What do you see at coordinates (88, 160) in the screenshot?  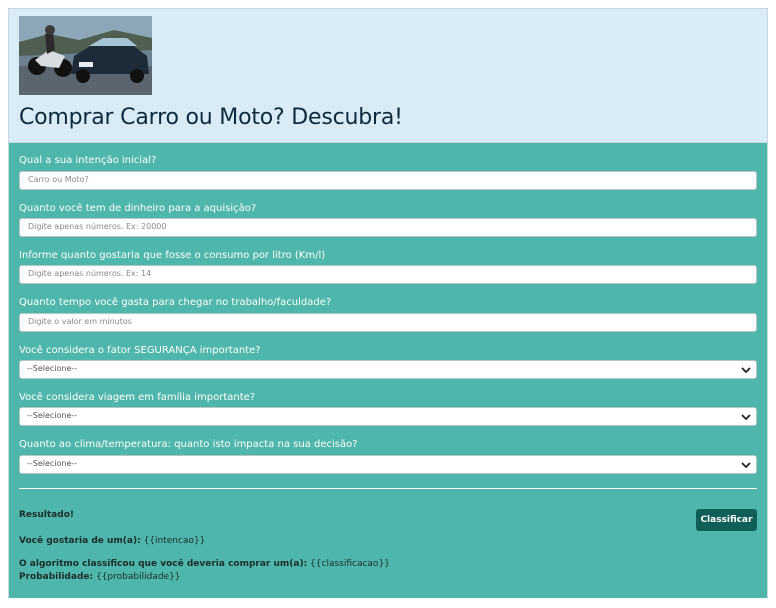 I see `intencao-label: Qual a sua intenção inicial?` at bounding box center [88, 160].